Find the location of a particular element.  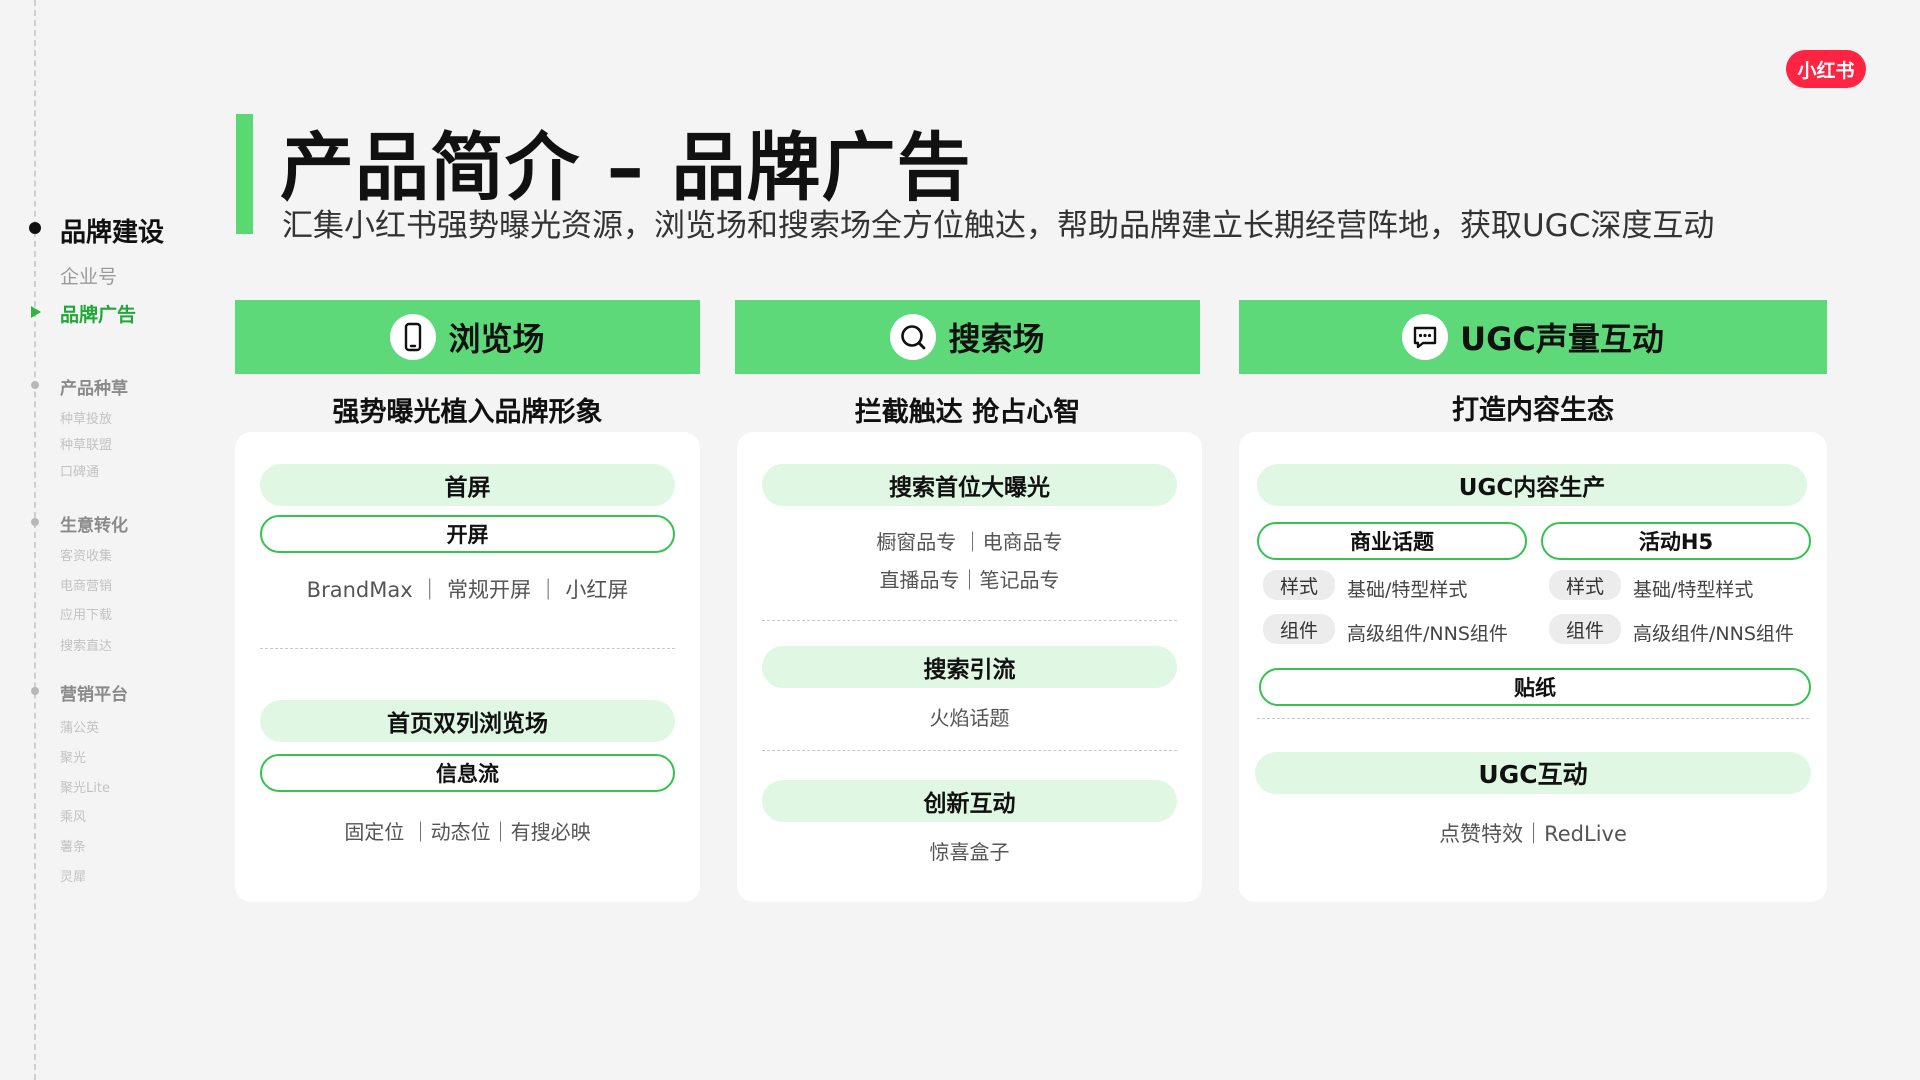

column-ugc: UGC声量互动 打造内容生态 is located at coordinates (1533, 364).